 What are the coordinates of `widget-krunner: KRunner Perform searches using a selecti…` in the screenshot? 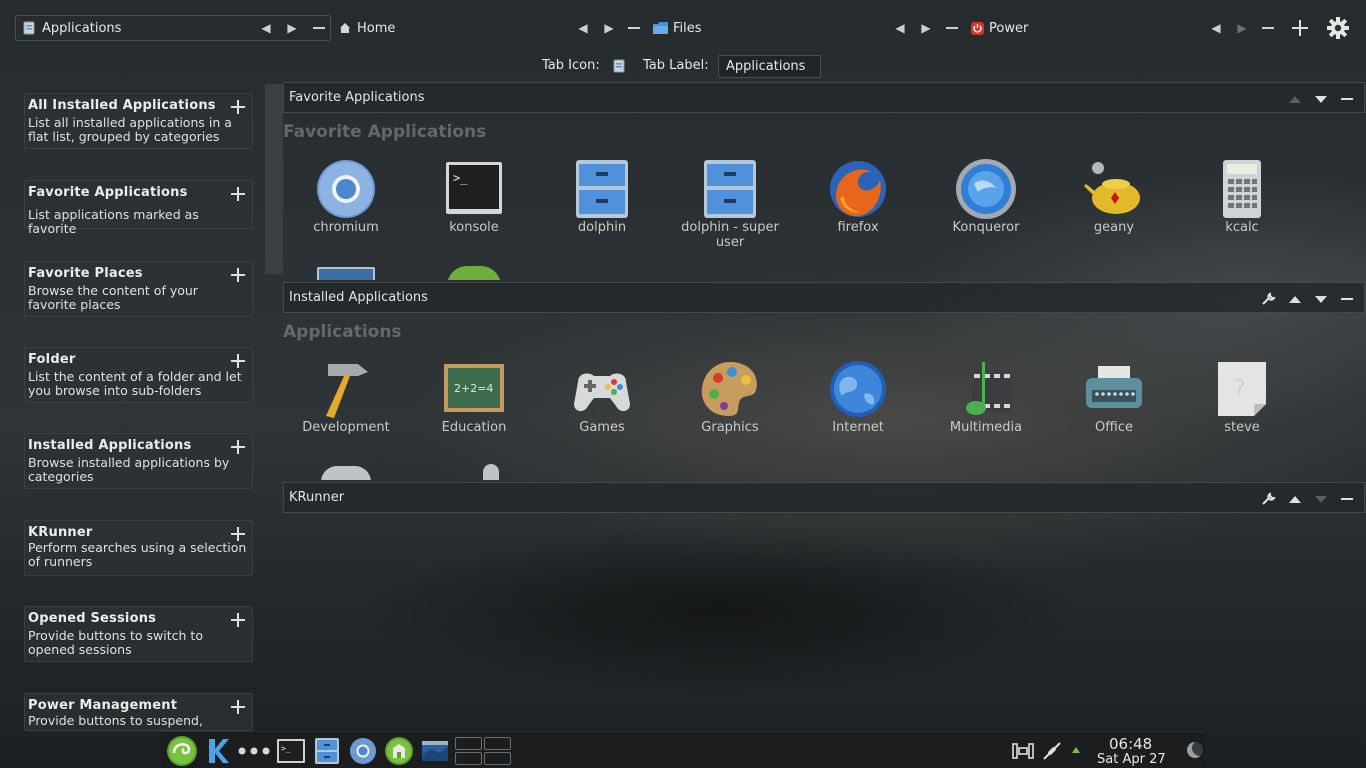 It's located at (138, 548).